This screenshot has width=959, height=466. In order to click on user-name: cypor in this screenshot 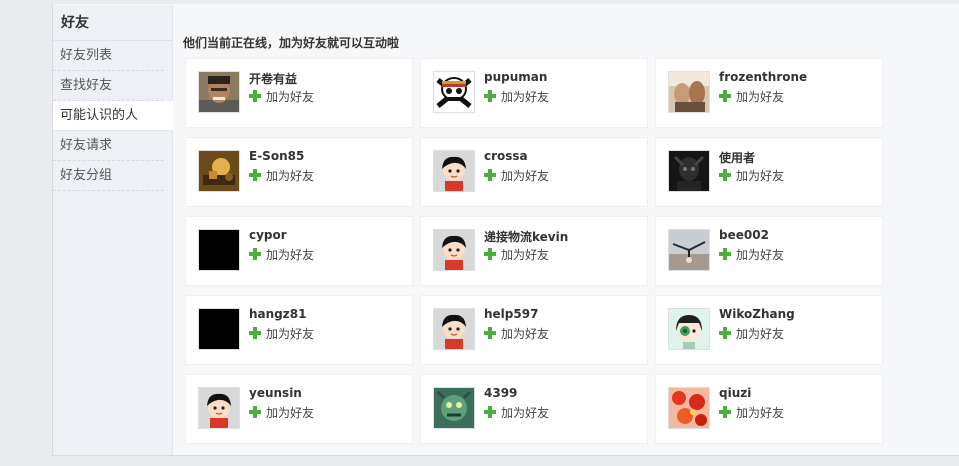, I will do `click(268, 235)`.